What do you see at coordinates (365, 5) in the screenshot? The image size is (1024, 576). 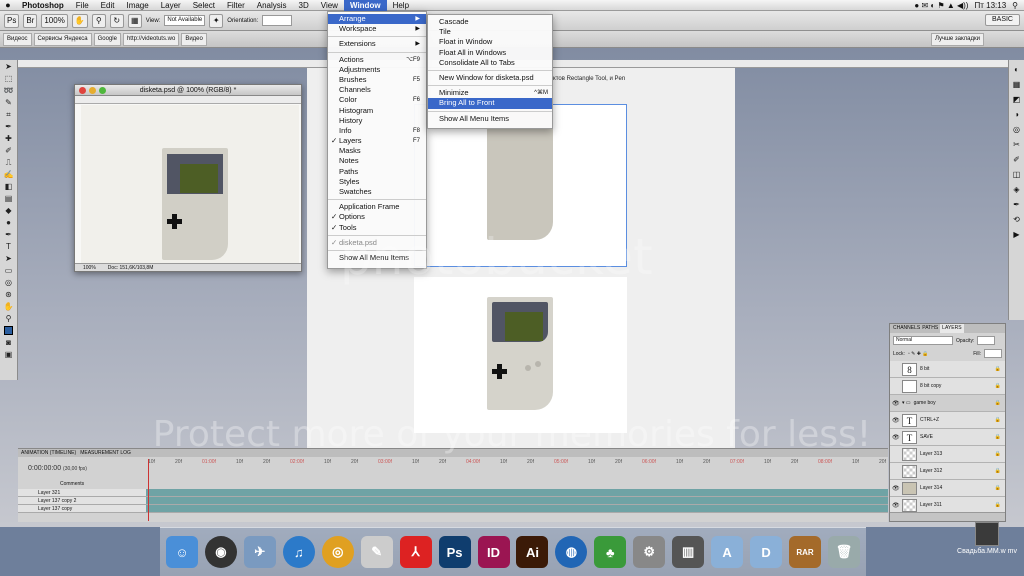 I see `menu-window: Window` at bounding box center [365, 5].